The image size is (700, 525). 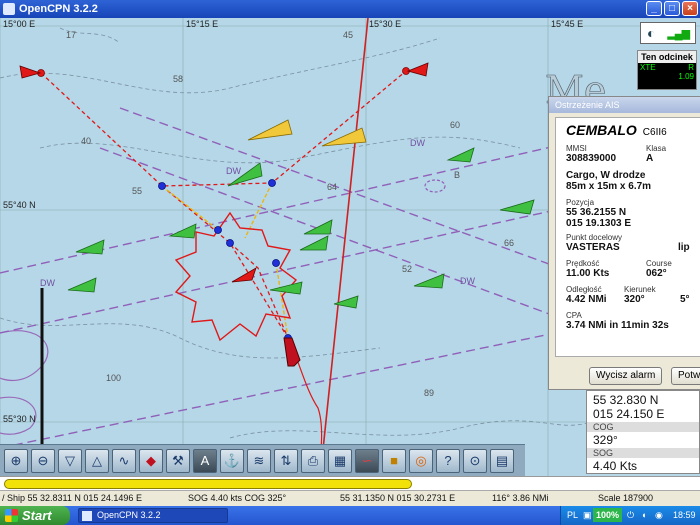 I want to click on tides-button: ≋, so click(x=259, y=460).